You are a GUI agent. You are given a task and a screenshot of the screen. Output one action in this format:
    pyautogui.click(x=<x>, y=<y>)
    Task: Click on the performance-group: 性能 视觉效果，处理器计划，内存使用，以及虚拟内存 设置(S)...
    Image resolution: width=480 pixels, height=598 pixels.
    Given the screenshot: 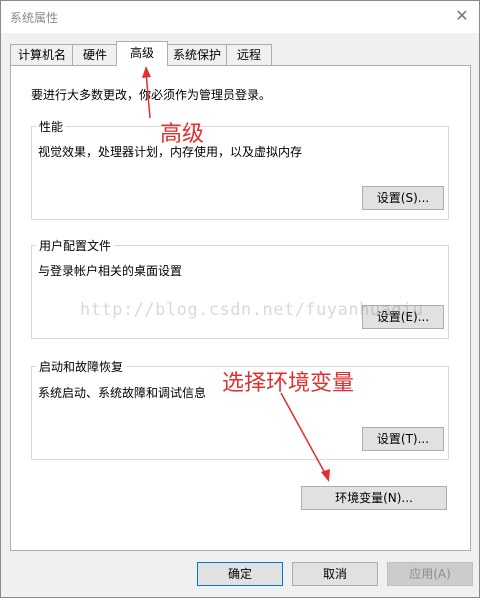 What is the action you would take?
    pyautogui.click(x=240, y=169)
    